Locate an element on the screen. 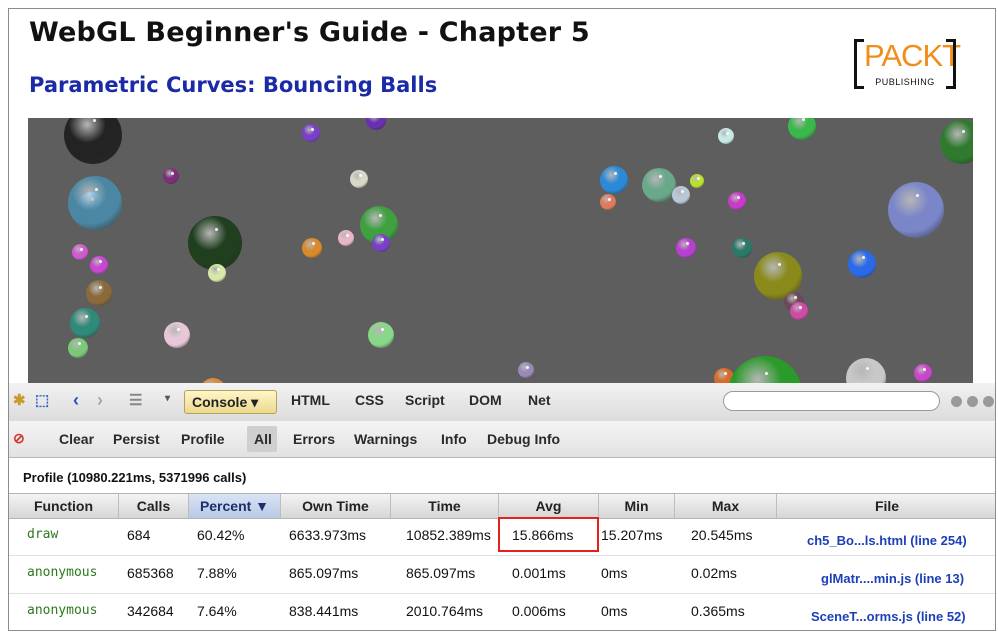 This screenshot has height=633, width=998. time-value: 10852.389ms is located at coordinates (448, 535).